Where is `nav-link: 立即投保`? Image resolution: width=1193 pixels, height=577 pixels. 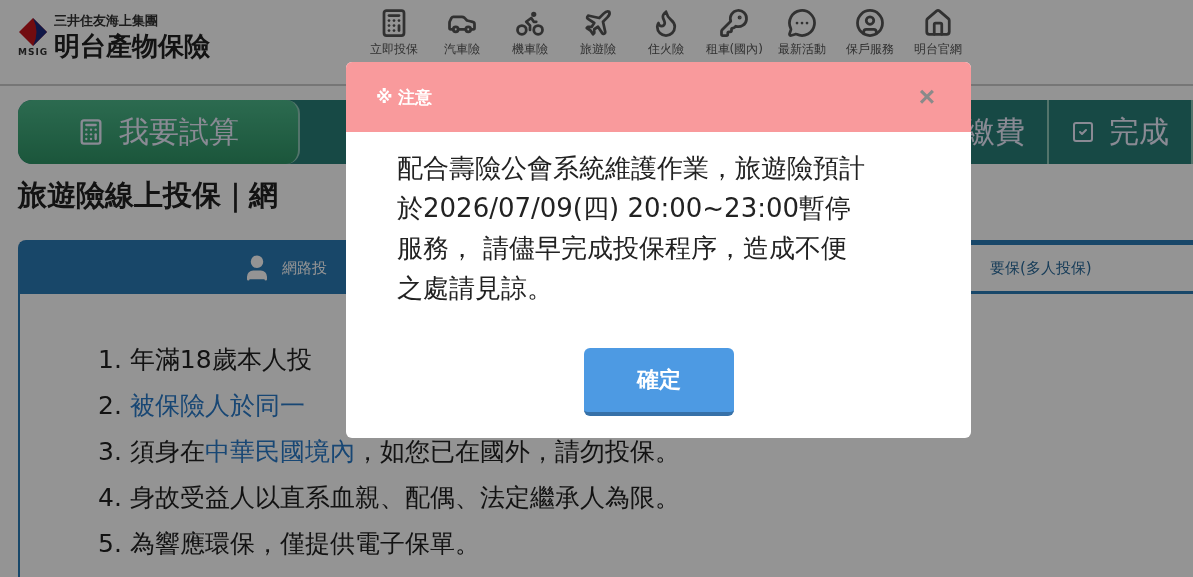 nav-link: 立即投保 is located at coordinates (394, 33).